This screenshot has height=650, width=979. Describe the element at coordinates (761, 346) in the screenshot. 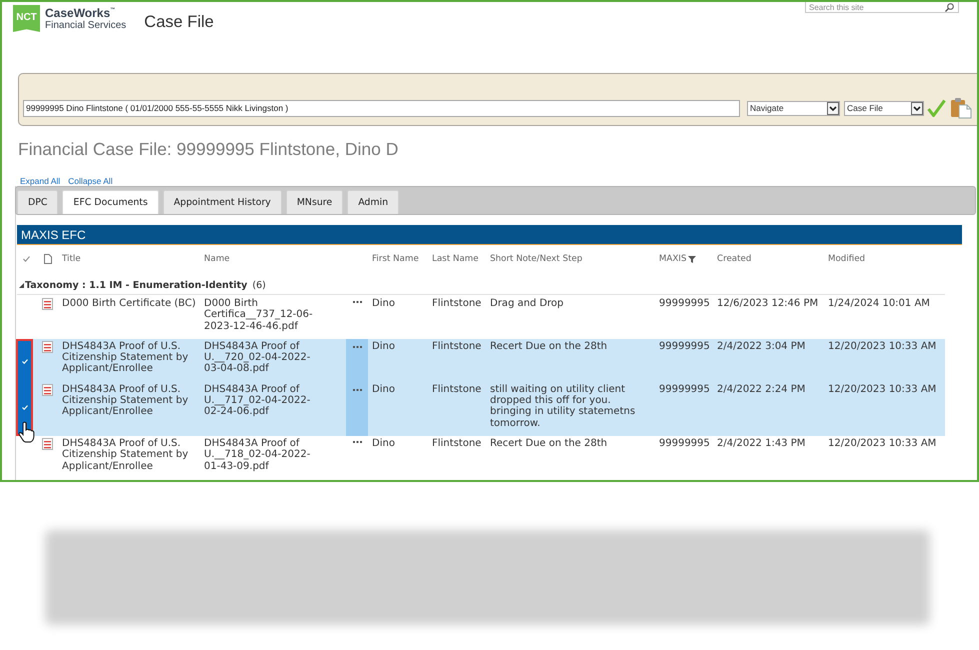

I see `created-date: 2/4/2022 3:04 PM` at that location.